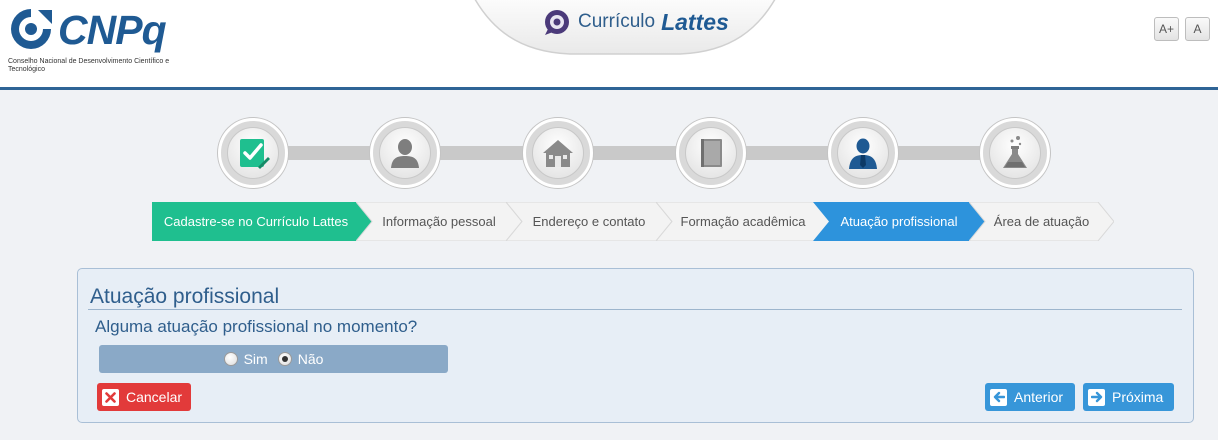  I want to click on breadcrumb-label-register: Cadastre-se no Currículo Lattes, so click(256, 221).